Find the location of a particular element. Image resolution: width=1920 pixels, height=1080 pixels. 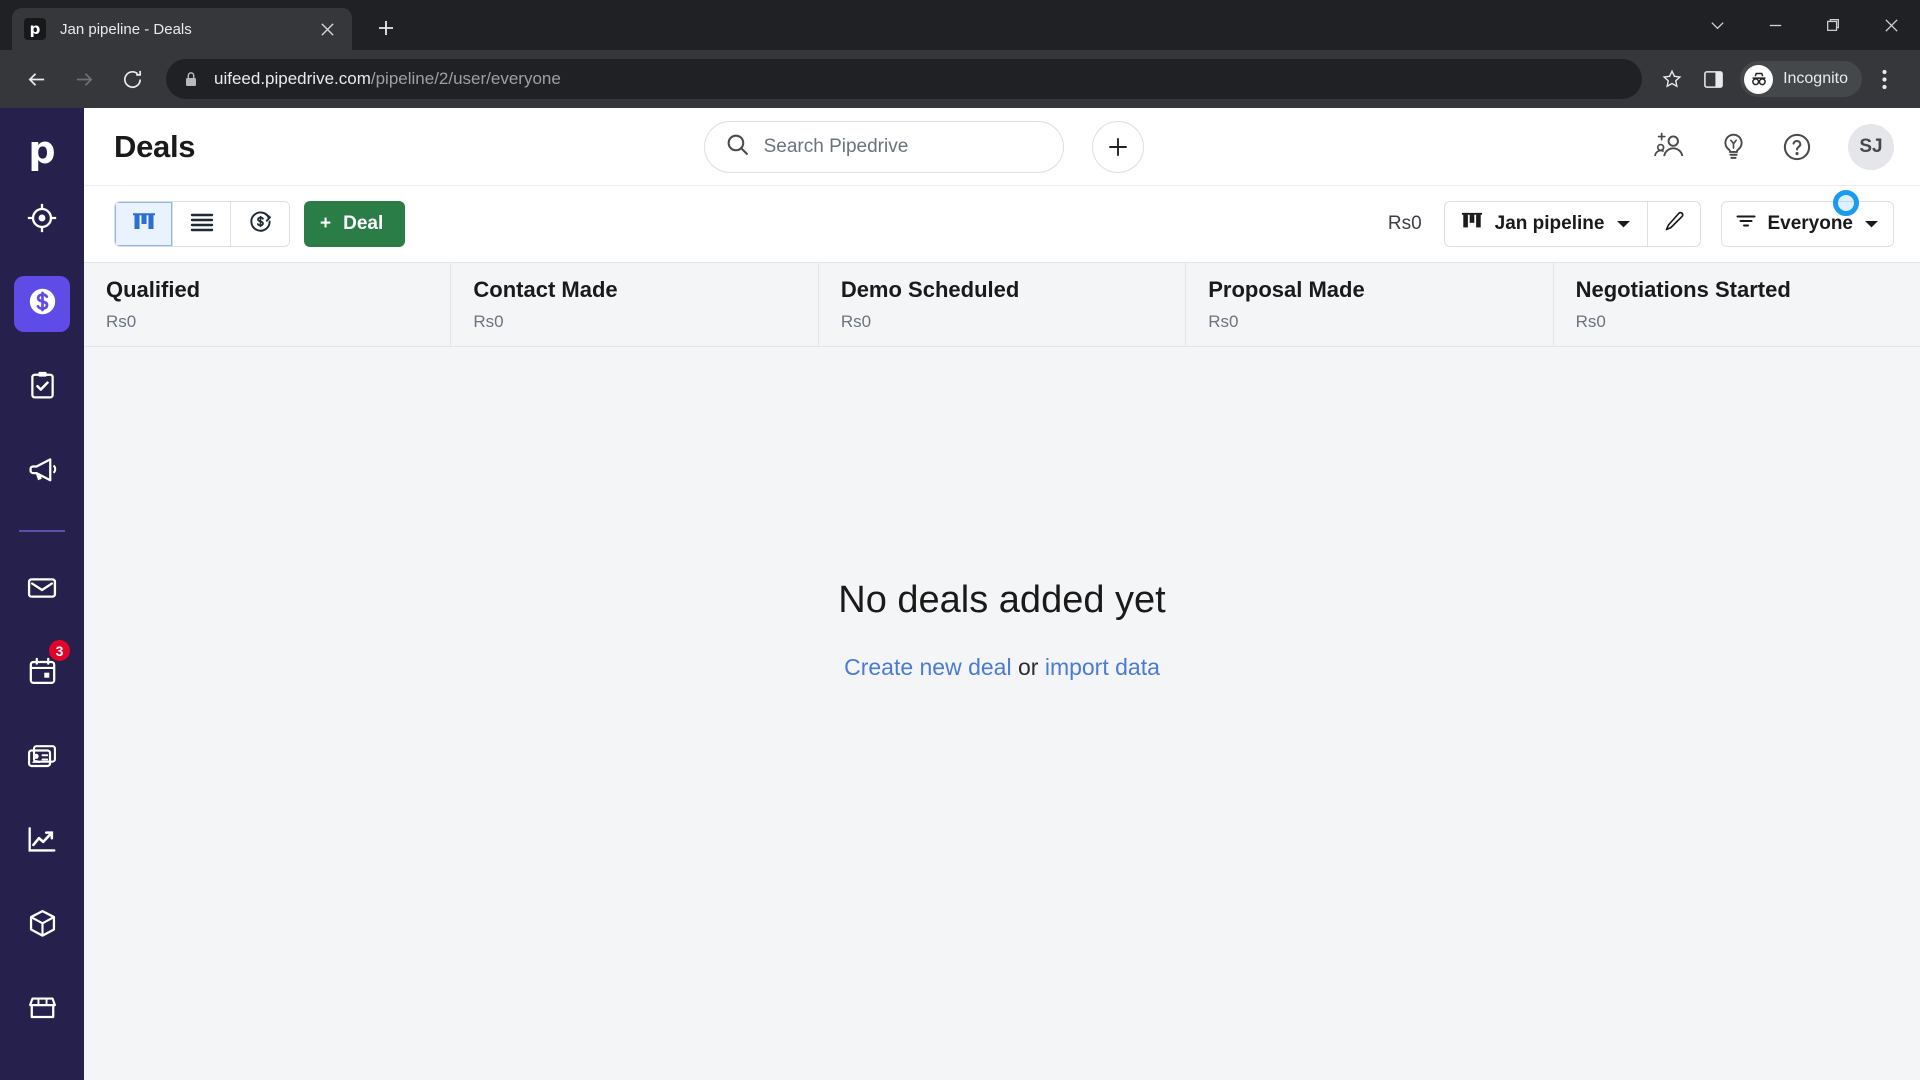

sidebar-item-campaigns is located at coordinates (42, 472).